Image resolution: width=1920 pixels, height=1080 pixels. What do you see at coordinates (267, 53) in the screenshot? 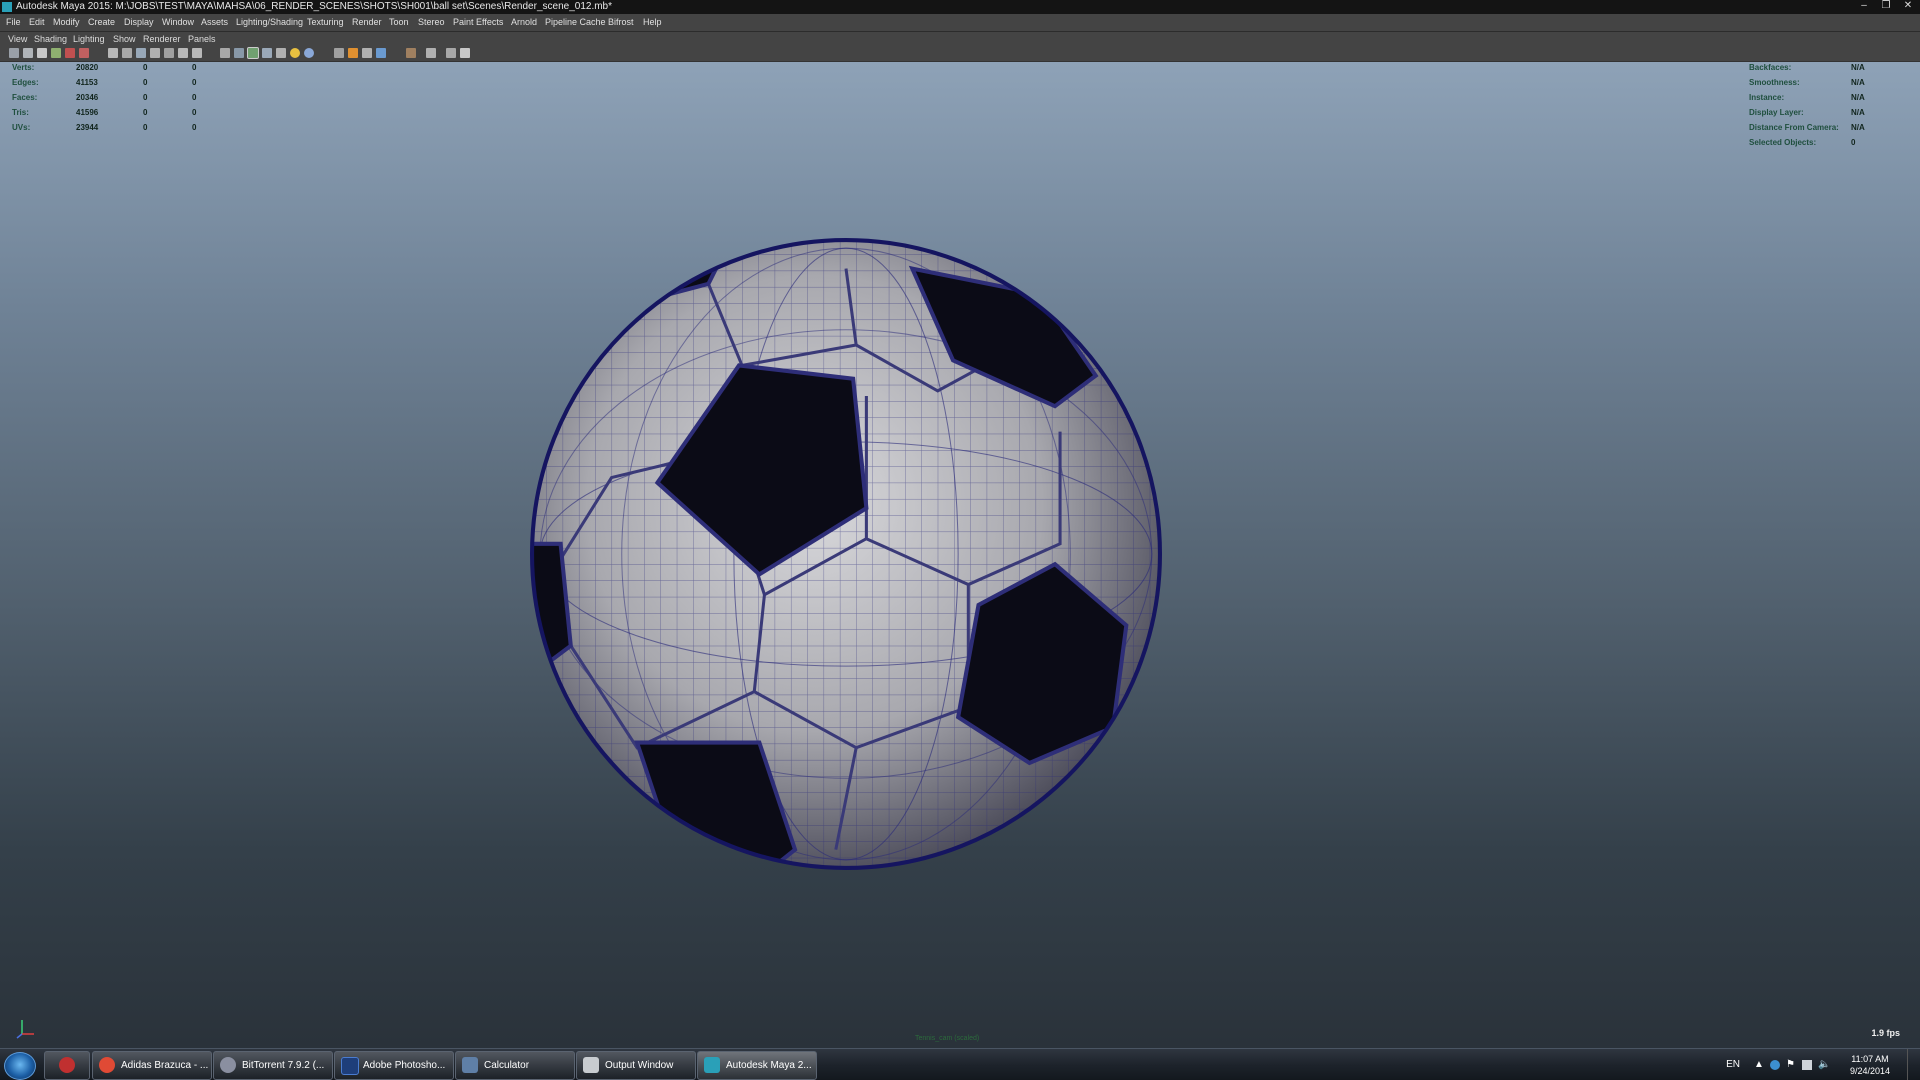
I see `textured-icon` at bounding box center [267, 53].